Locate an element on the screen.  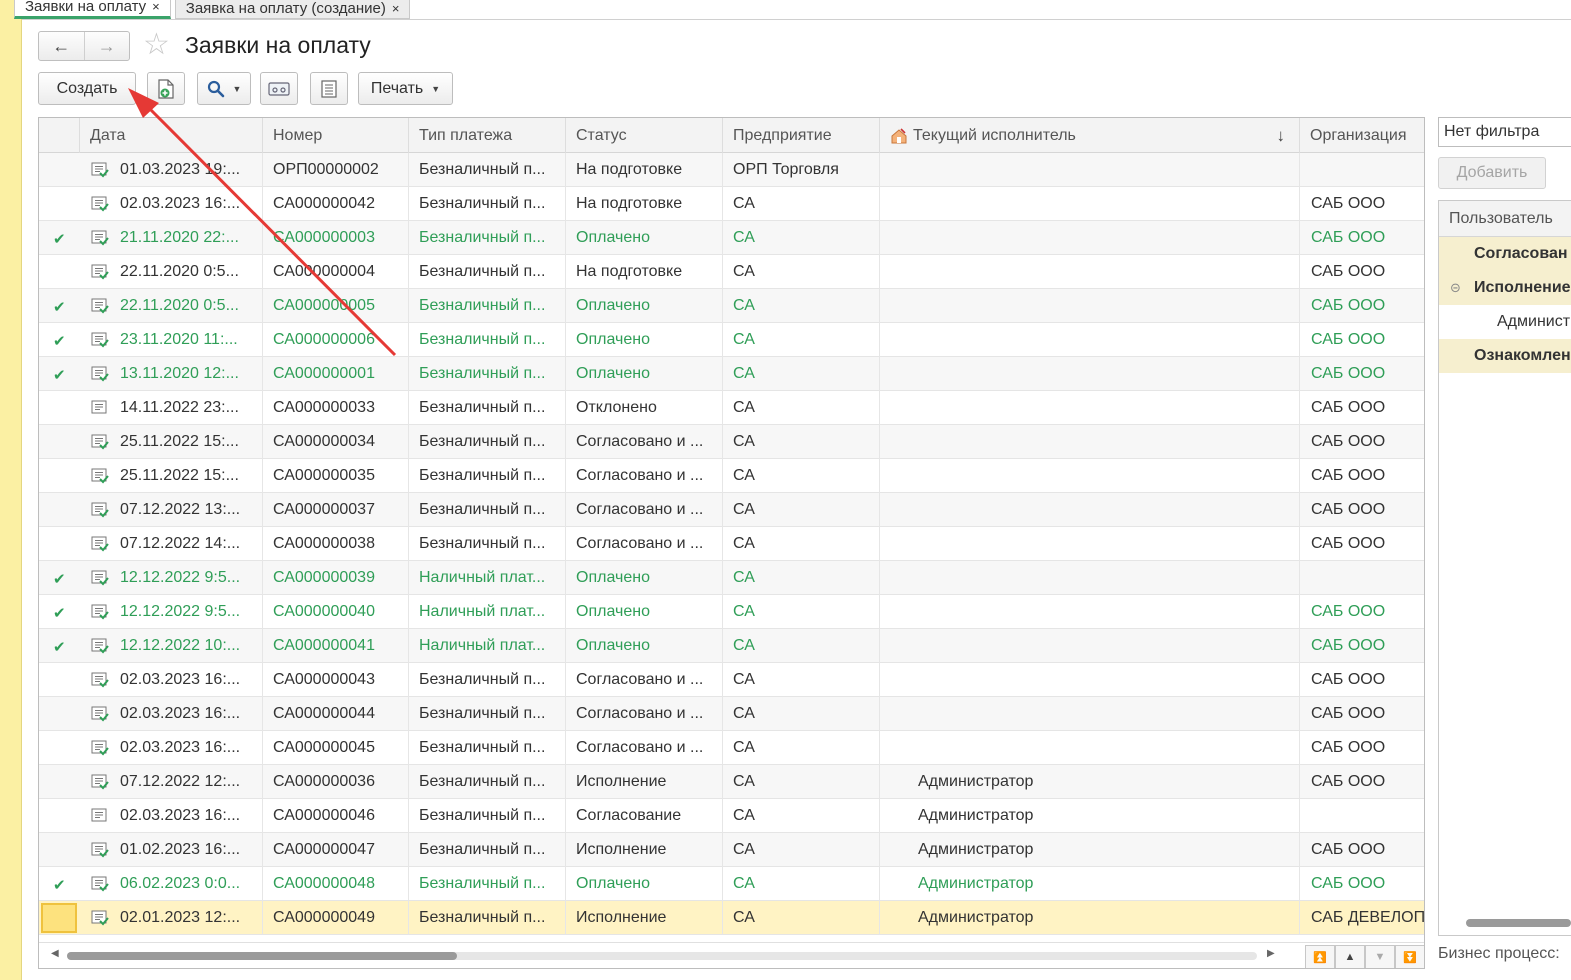
column-header-date: Дата is located at coordinates (171, 135).